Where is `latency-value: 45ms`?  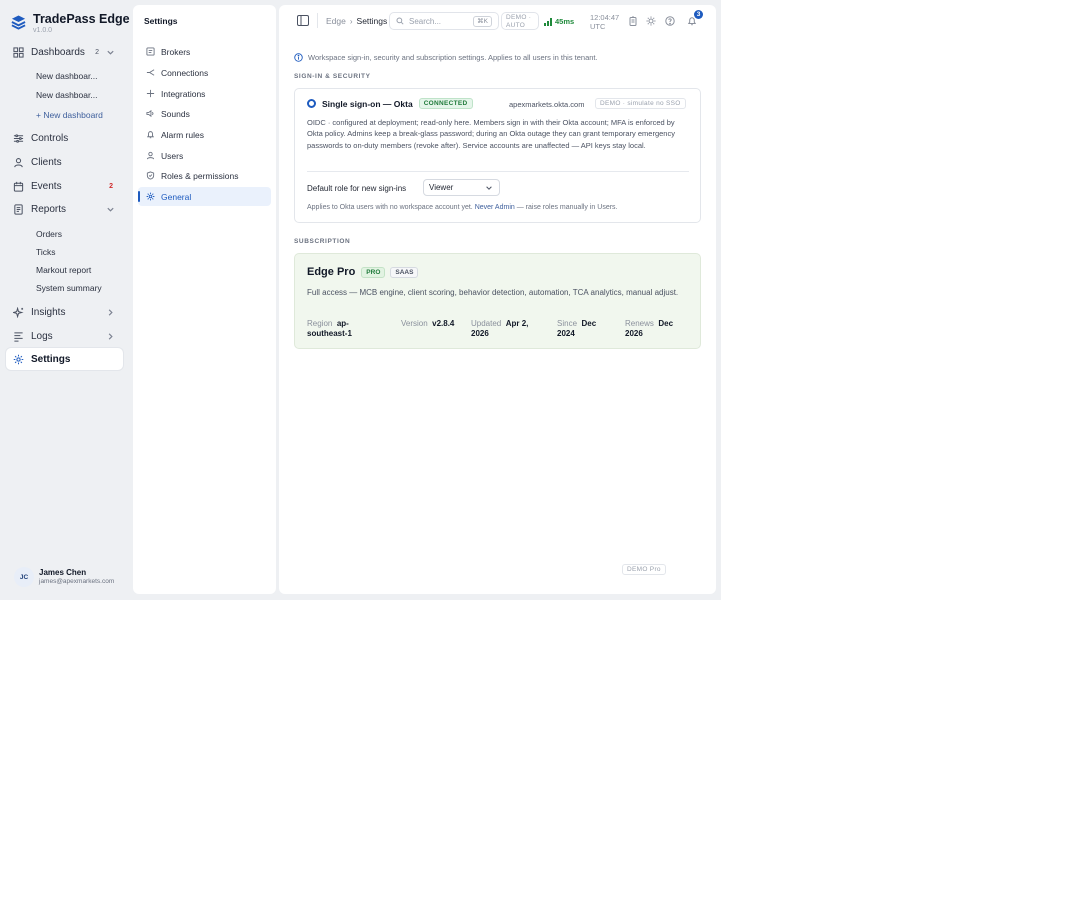 latency-value: 45ms is located at coordinates (565, 21).